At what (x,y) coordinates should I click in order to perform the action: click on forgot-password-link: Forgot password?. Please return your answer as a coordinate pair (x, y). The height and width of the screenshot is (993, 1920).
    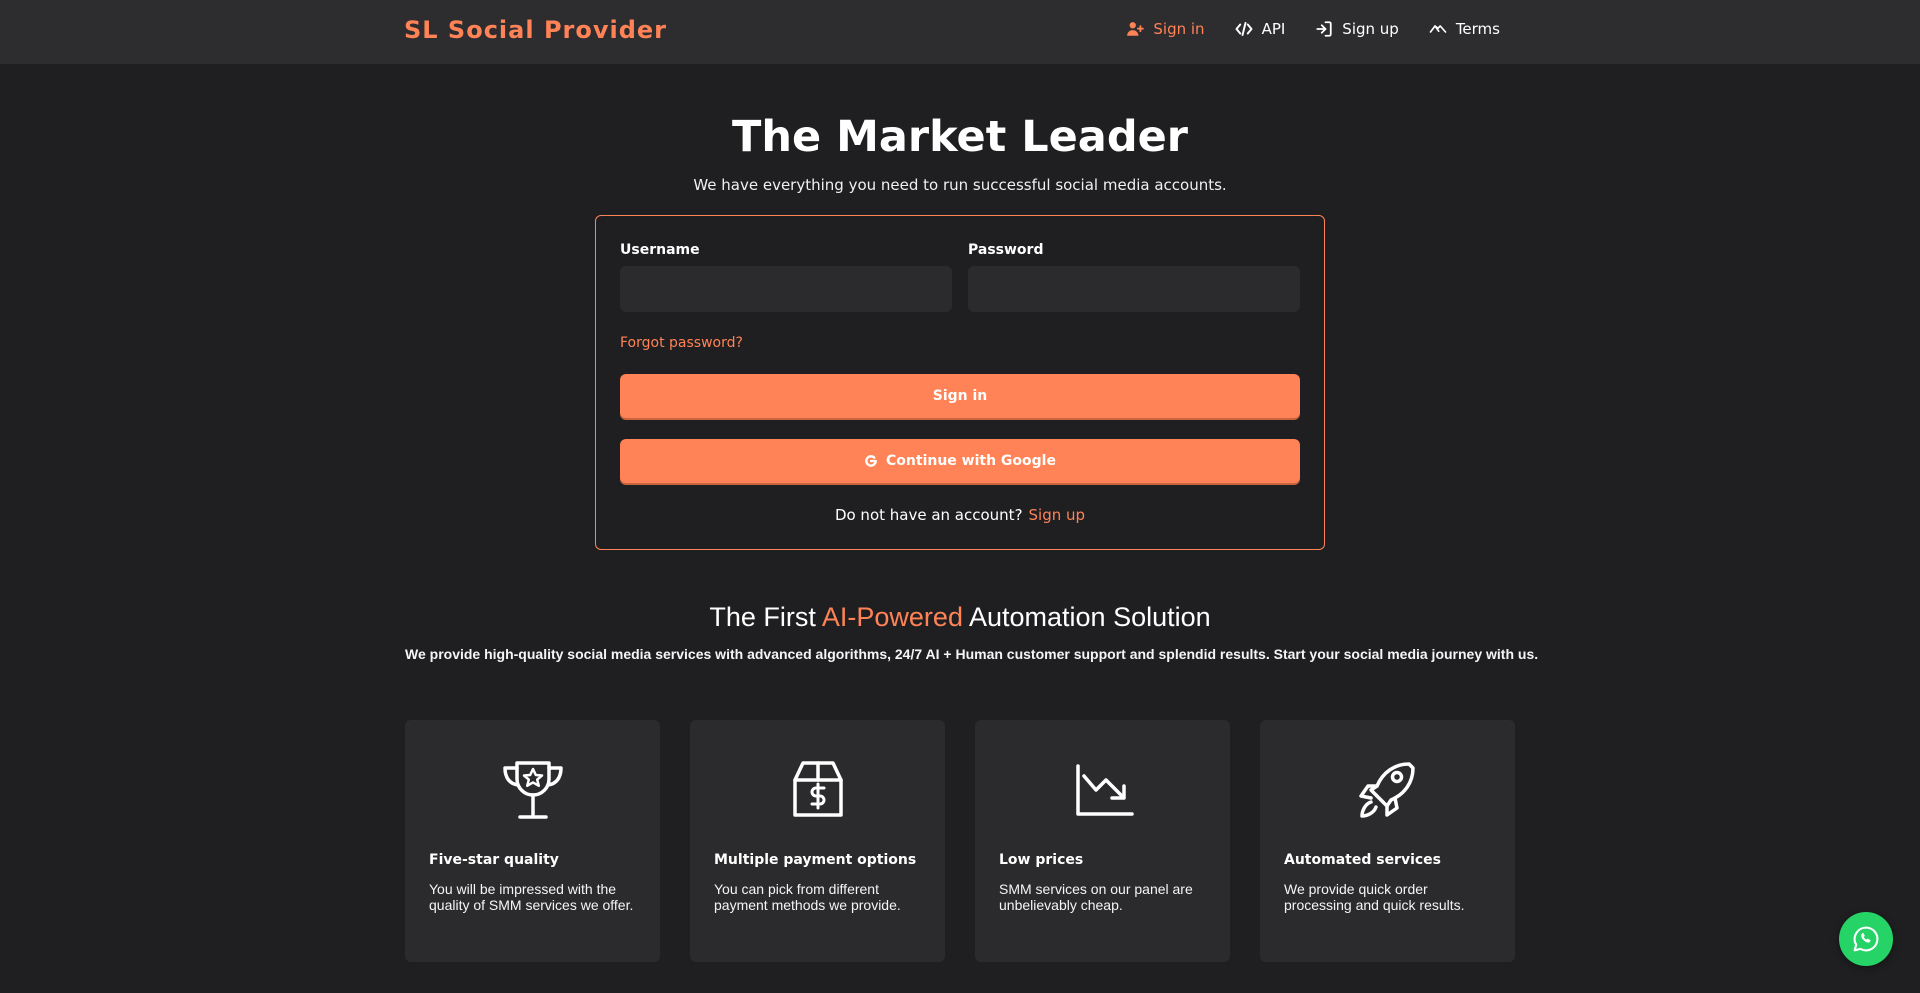
    Looking at the image, I should click on (681, 343).